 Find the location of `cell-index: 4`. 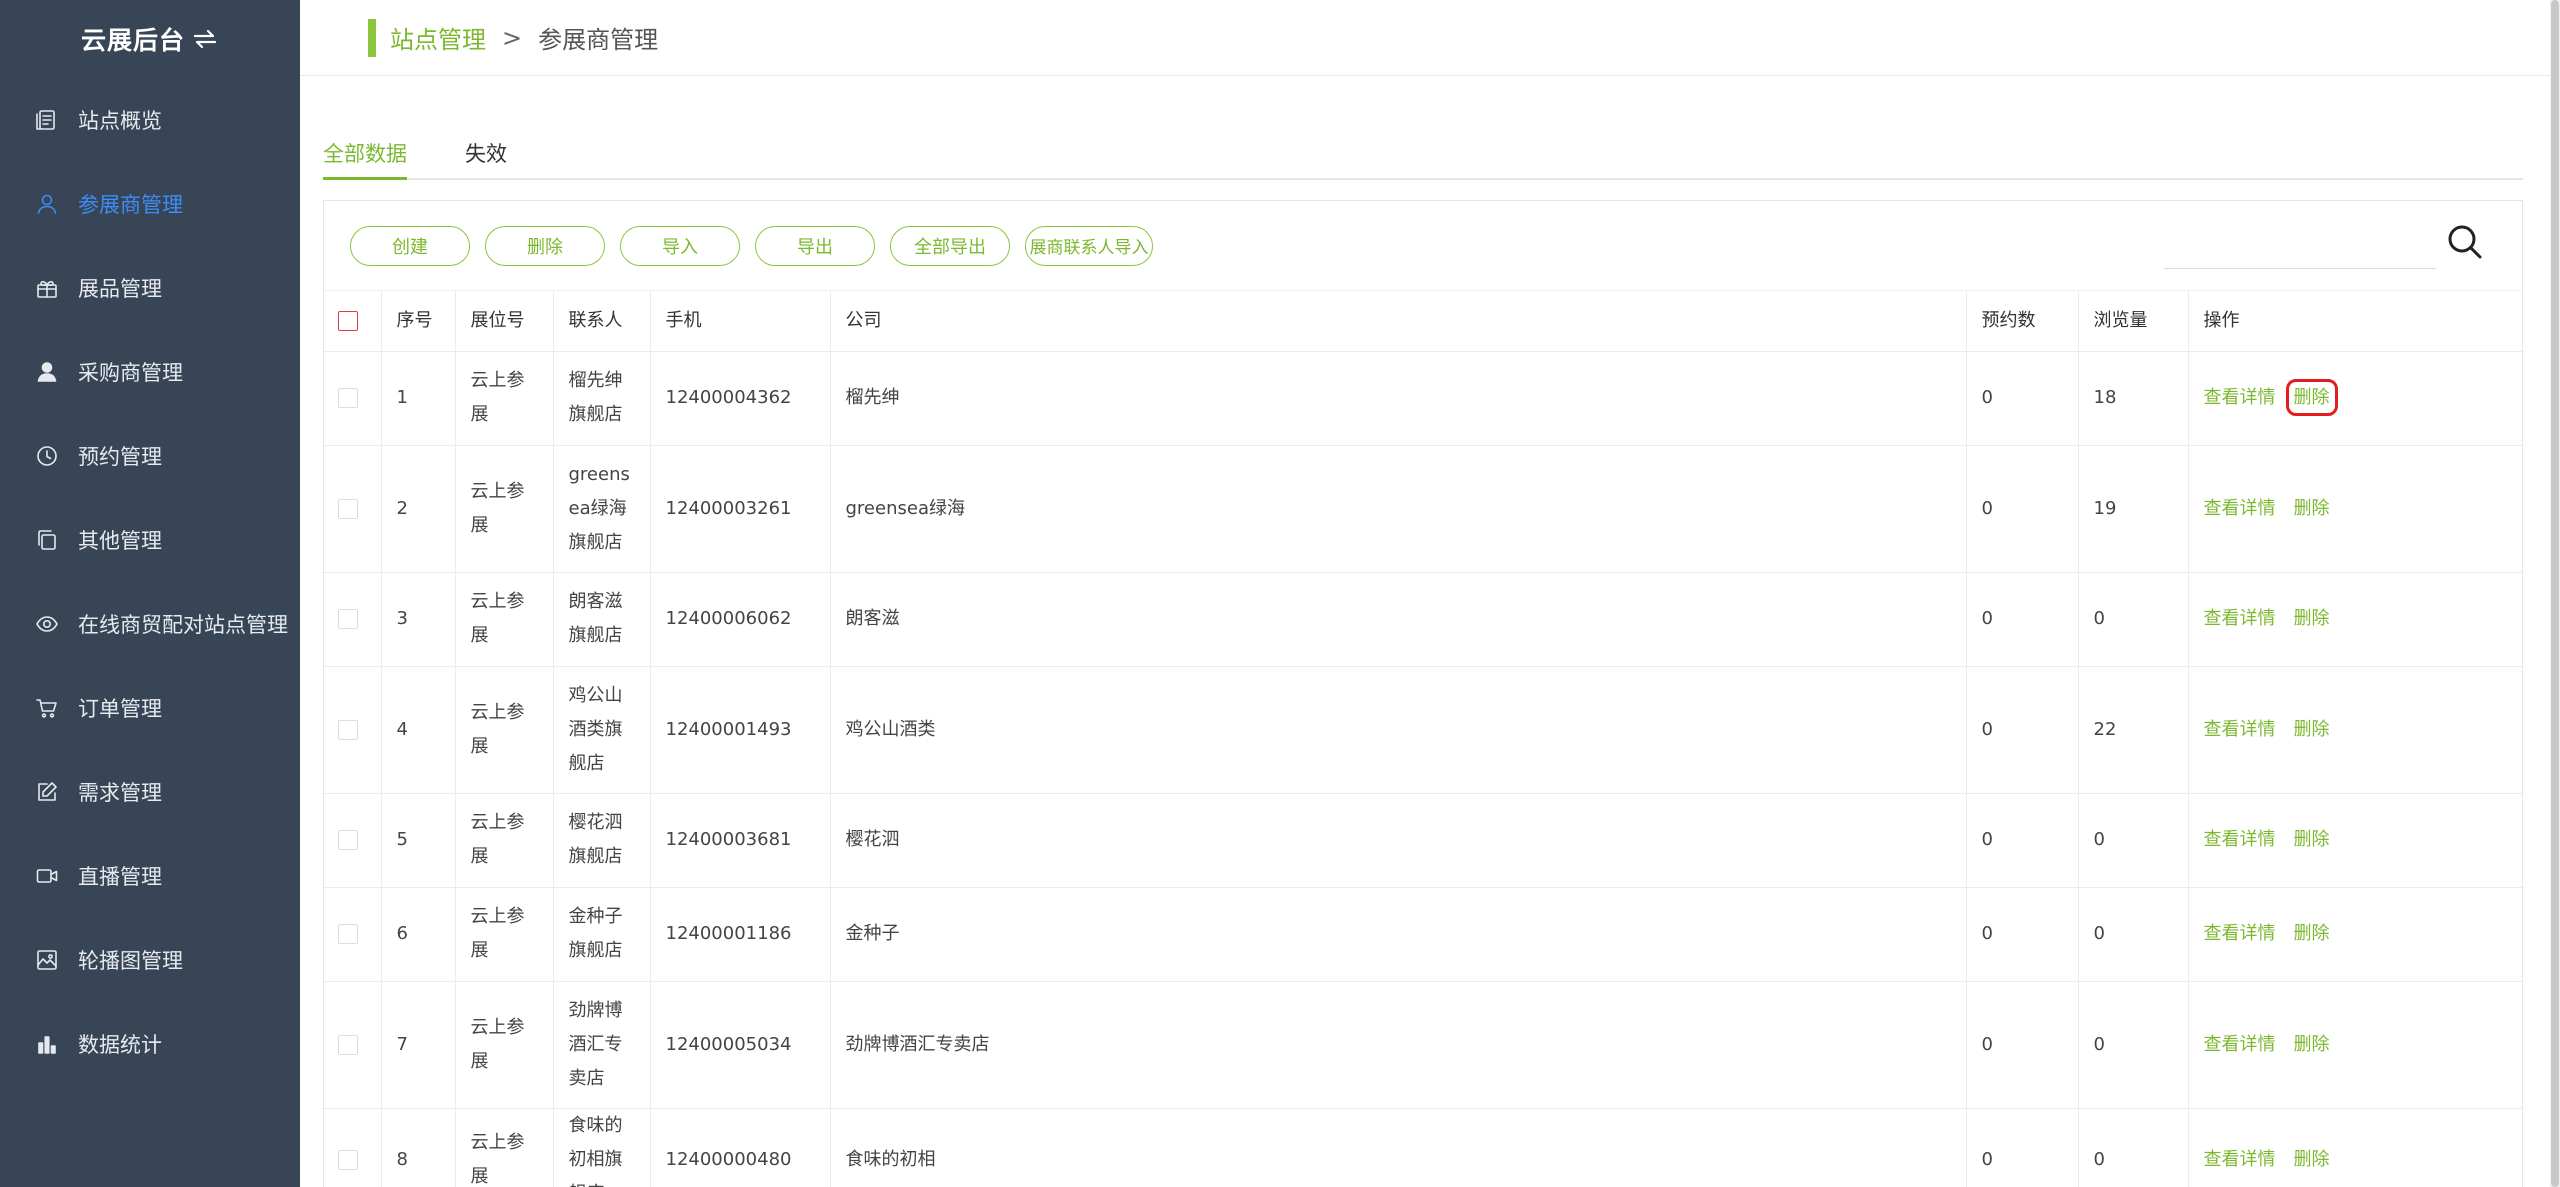

cell-index: 4 is located at coordinates (417, 730).